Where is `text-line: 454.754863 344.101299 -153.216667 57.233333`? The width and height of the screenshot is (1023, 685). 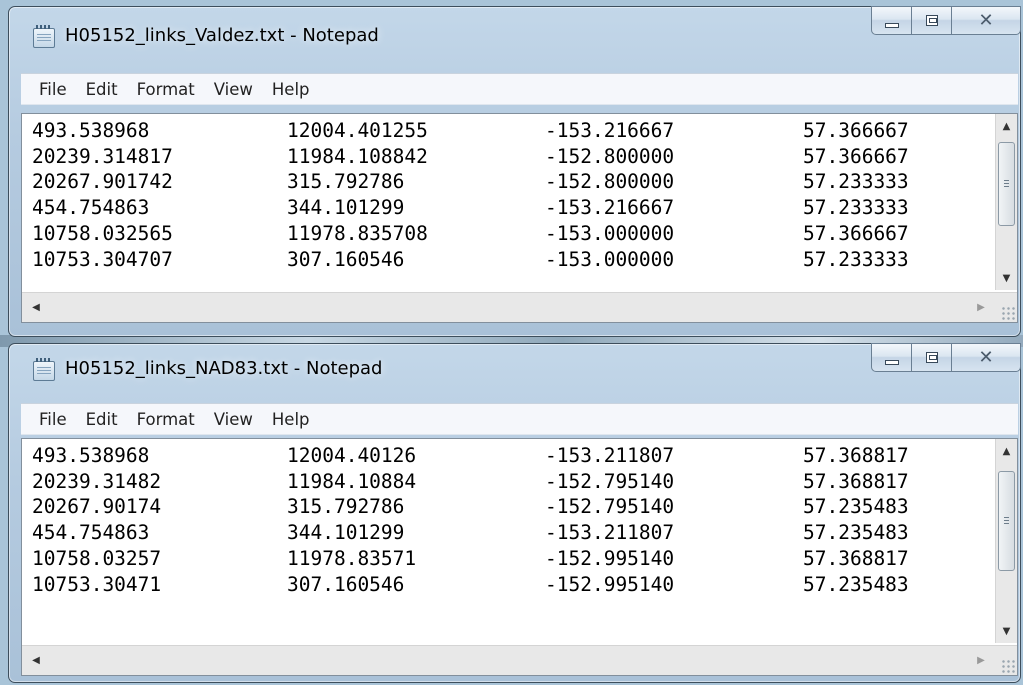
text-line: 454.754863 344.101299 -153.216667 57.233333 is located at coordinates (470, 208).